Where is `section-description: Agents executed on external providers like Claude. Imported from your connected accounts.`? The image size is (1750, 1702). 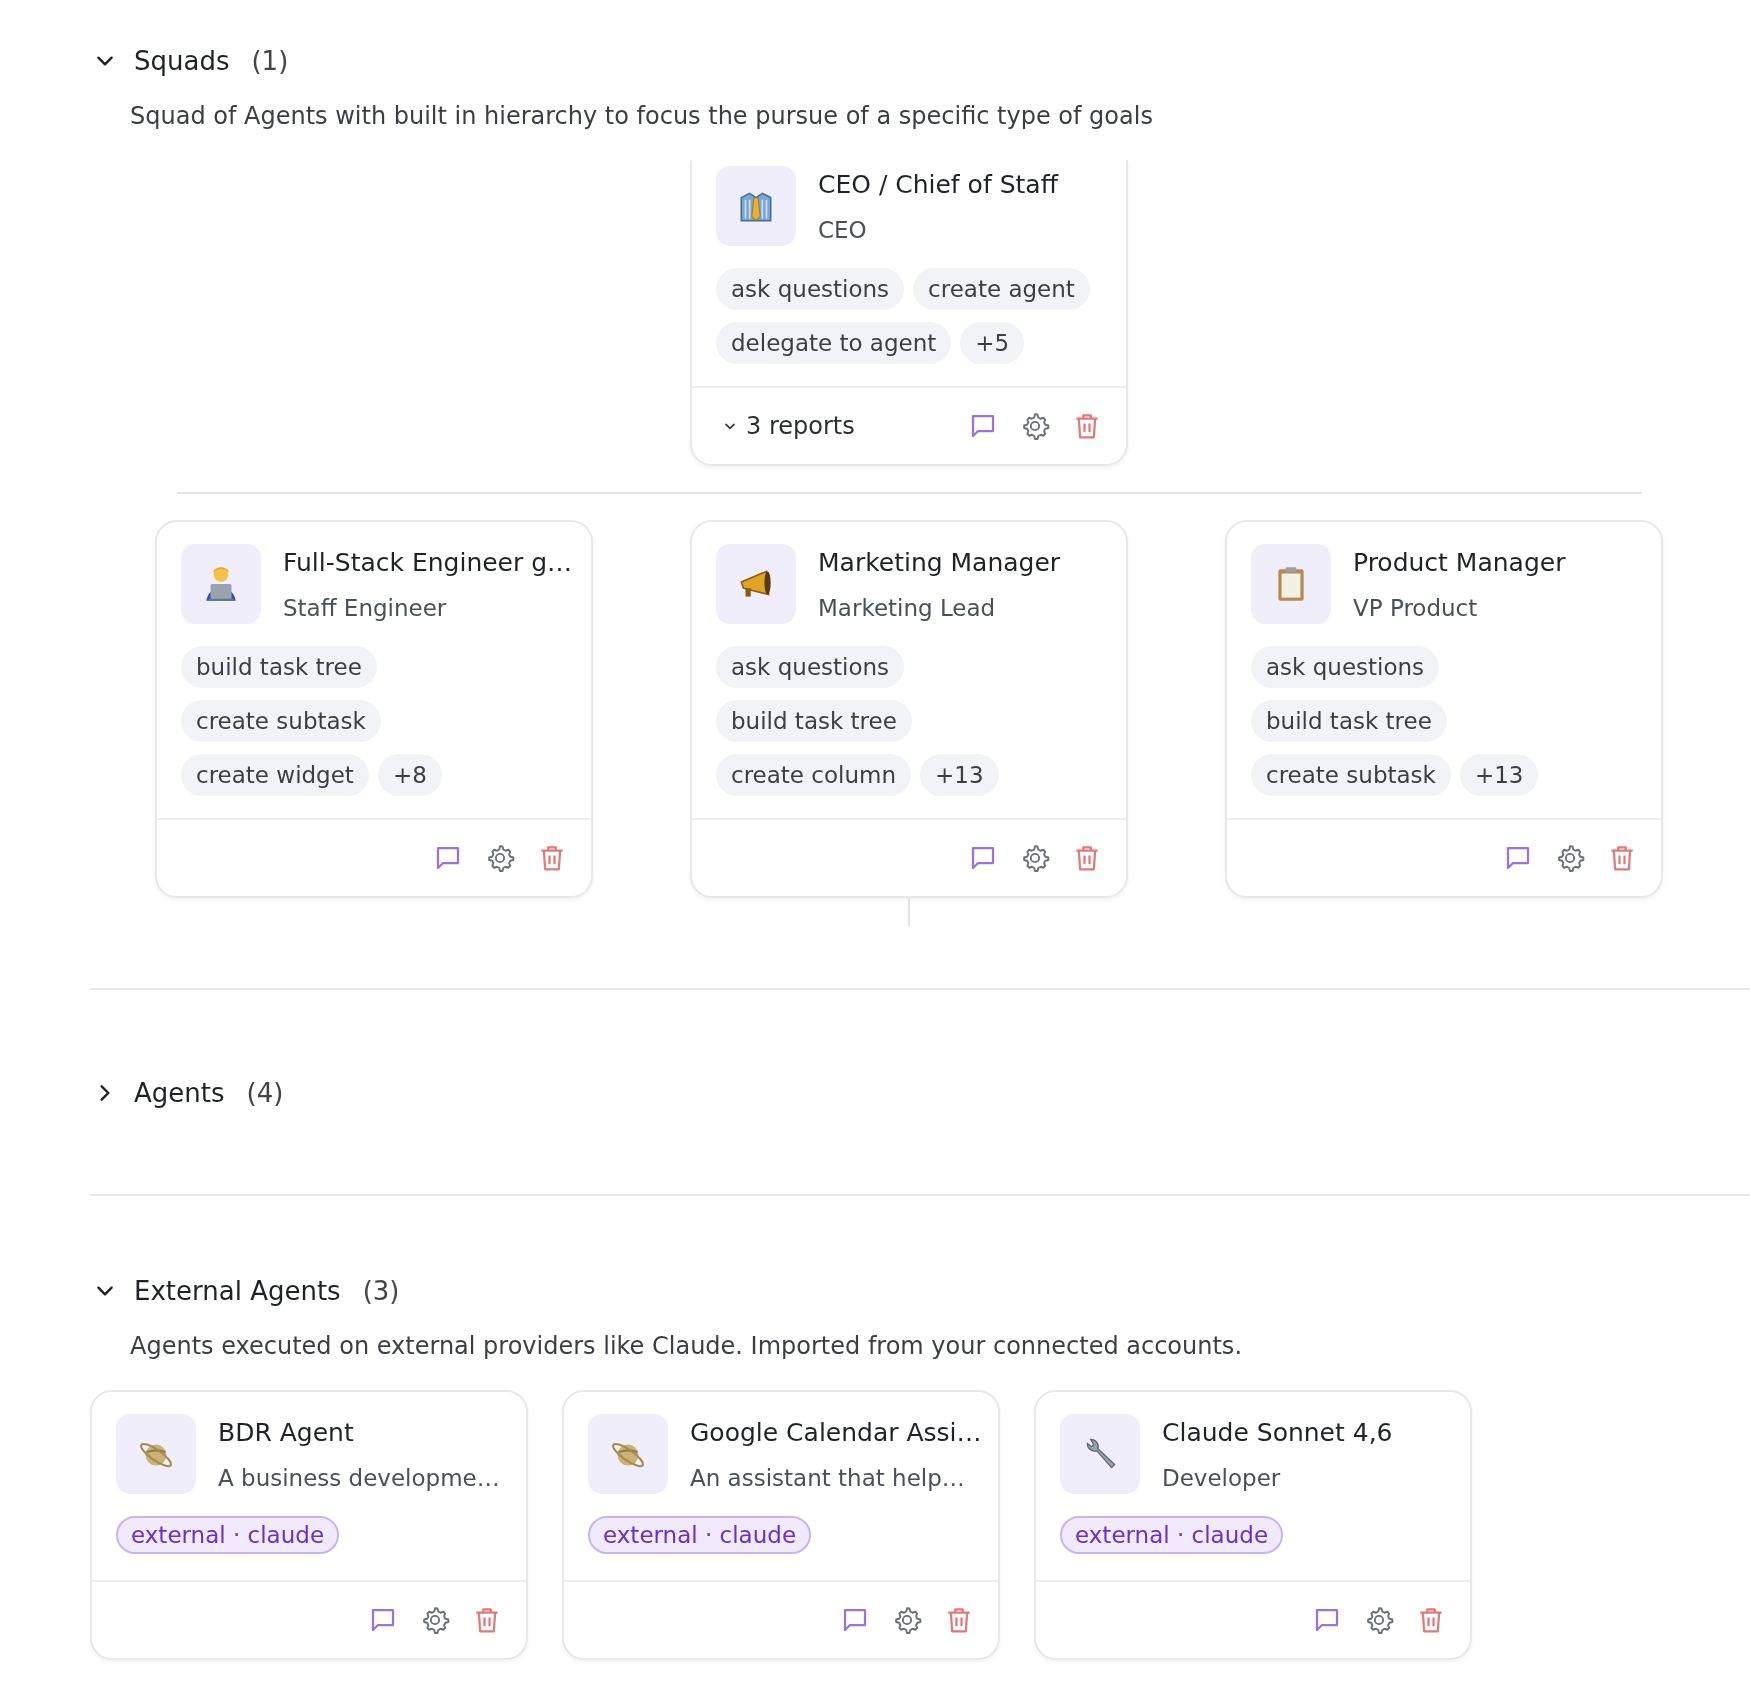 section-description: Agents executed on external providers like Claude. Imported from your connected accounts. is located at coordinates (686, 1346).